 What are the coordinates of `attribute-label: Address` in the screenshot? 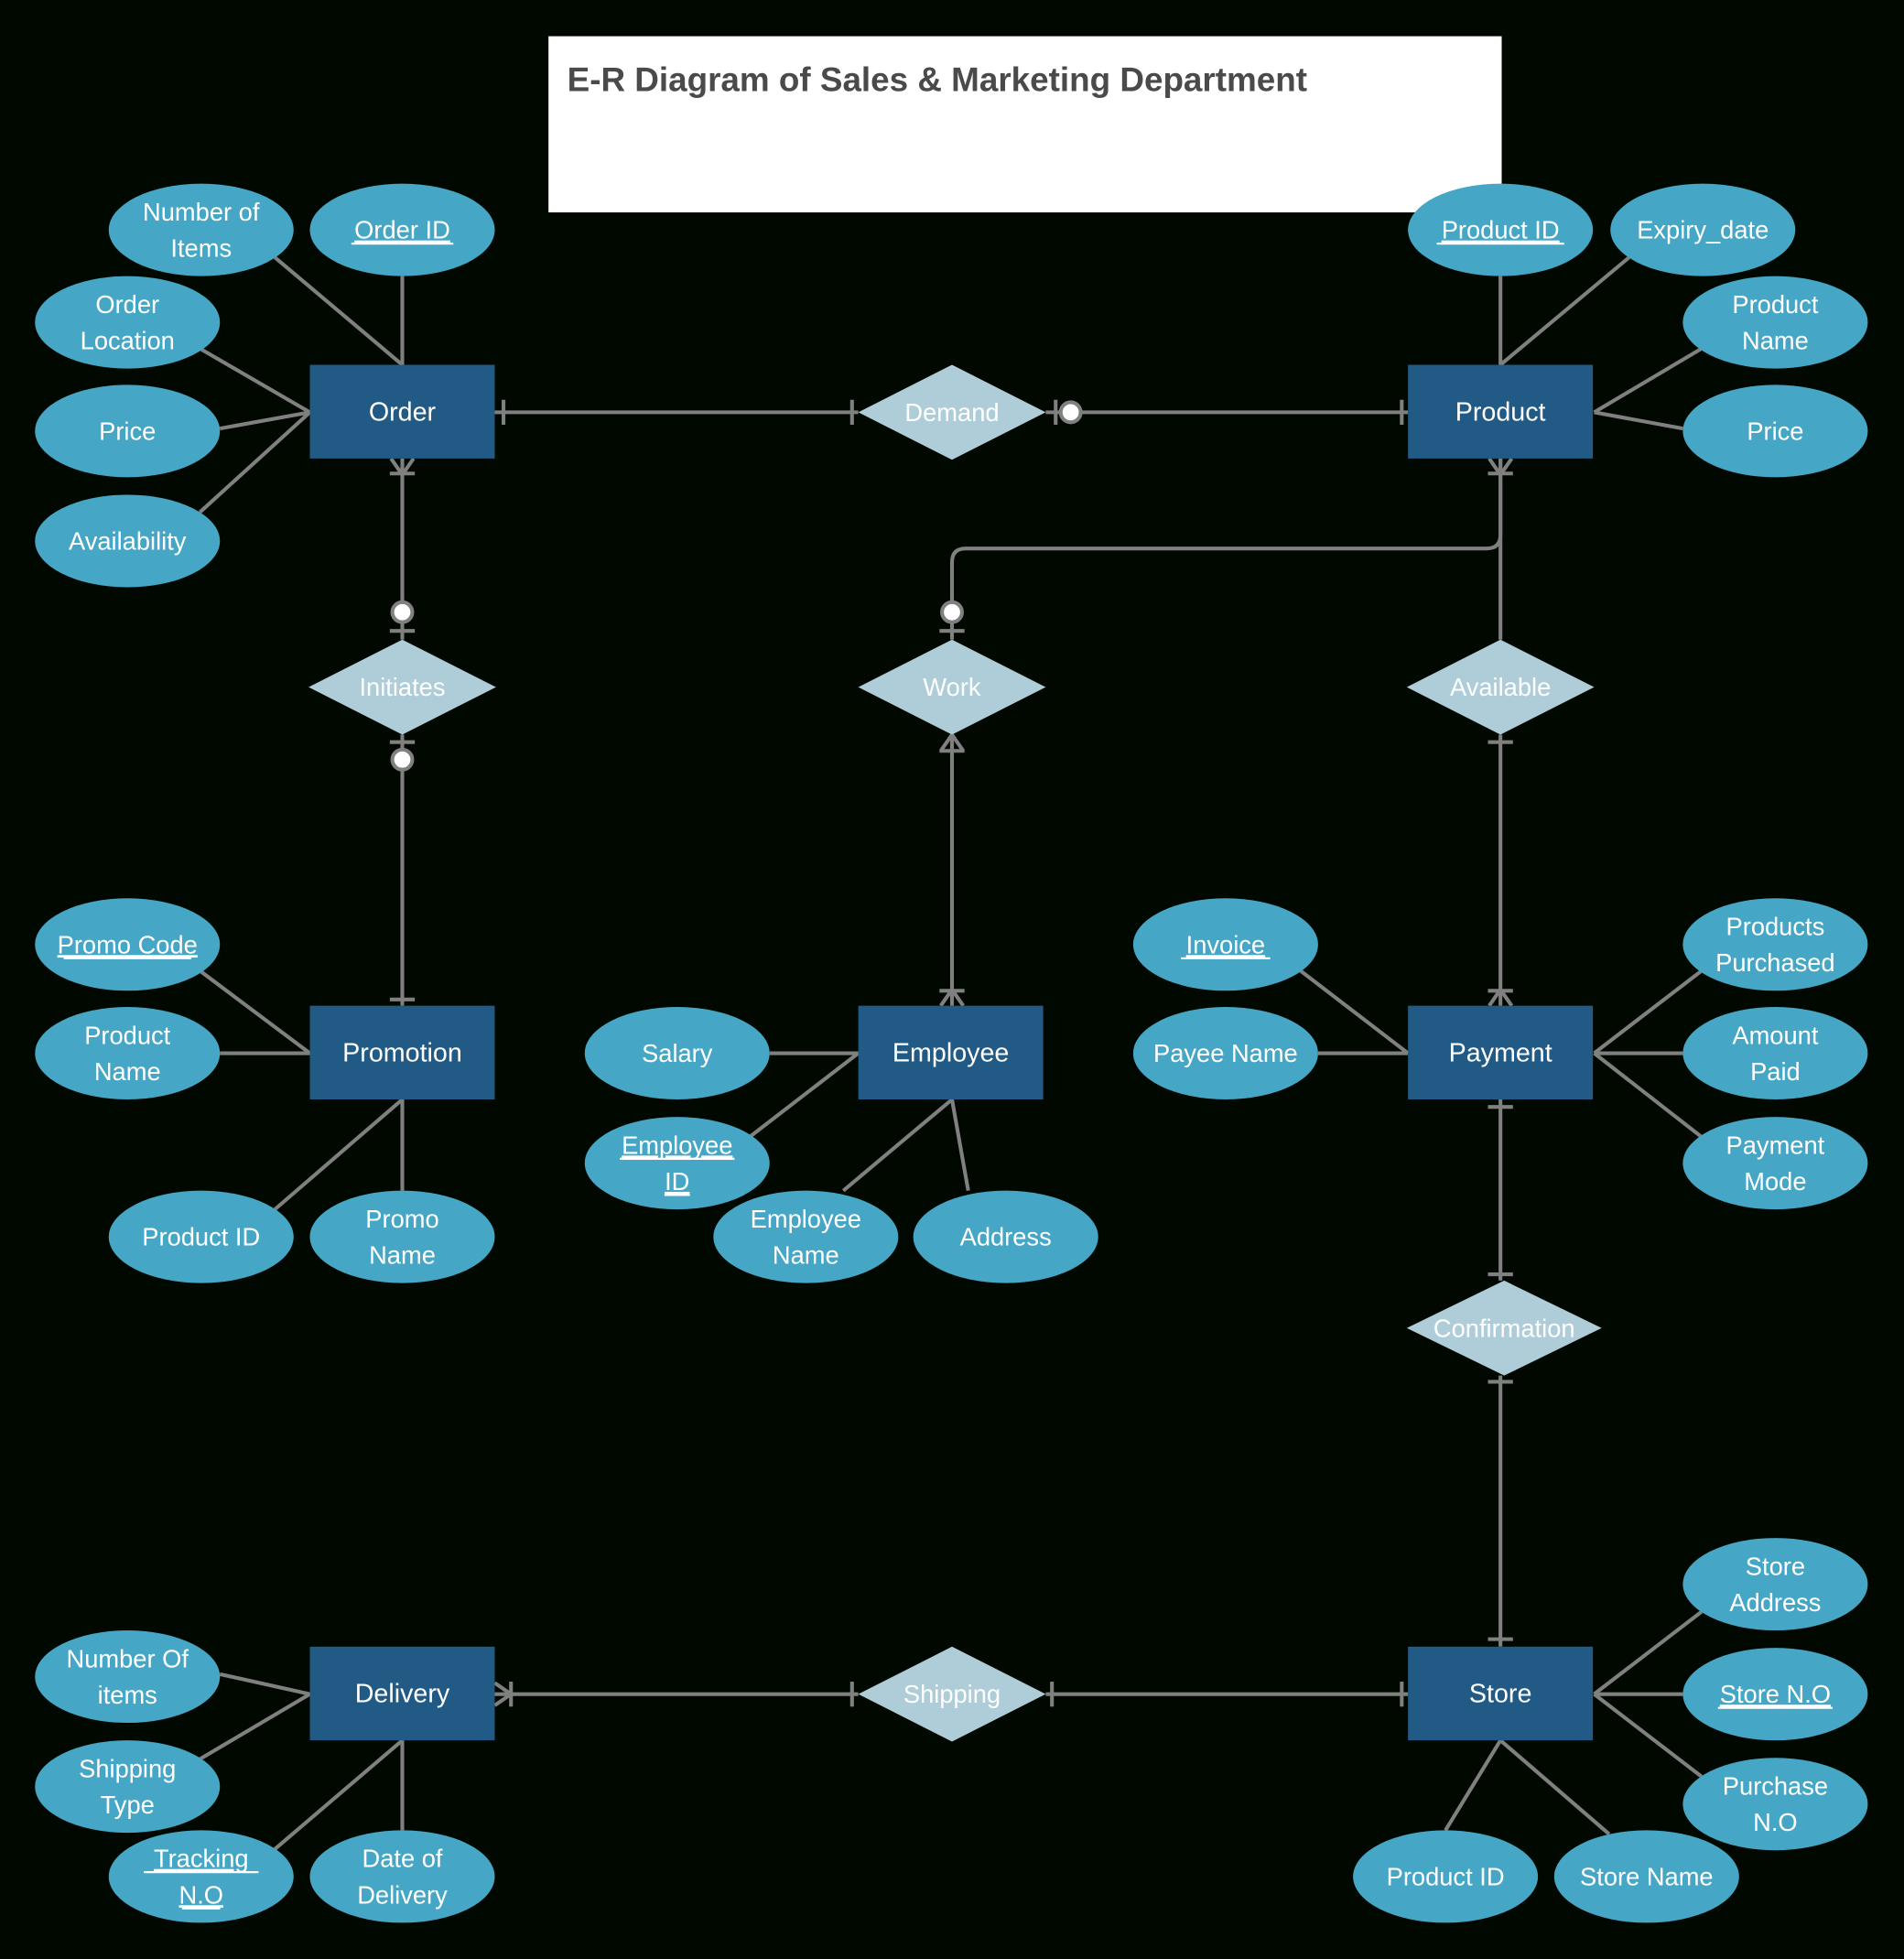 It's located at (1006, 1237).